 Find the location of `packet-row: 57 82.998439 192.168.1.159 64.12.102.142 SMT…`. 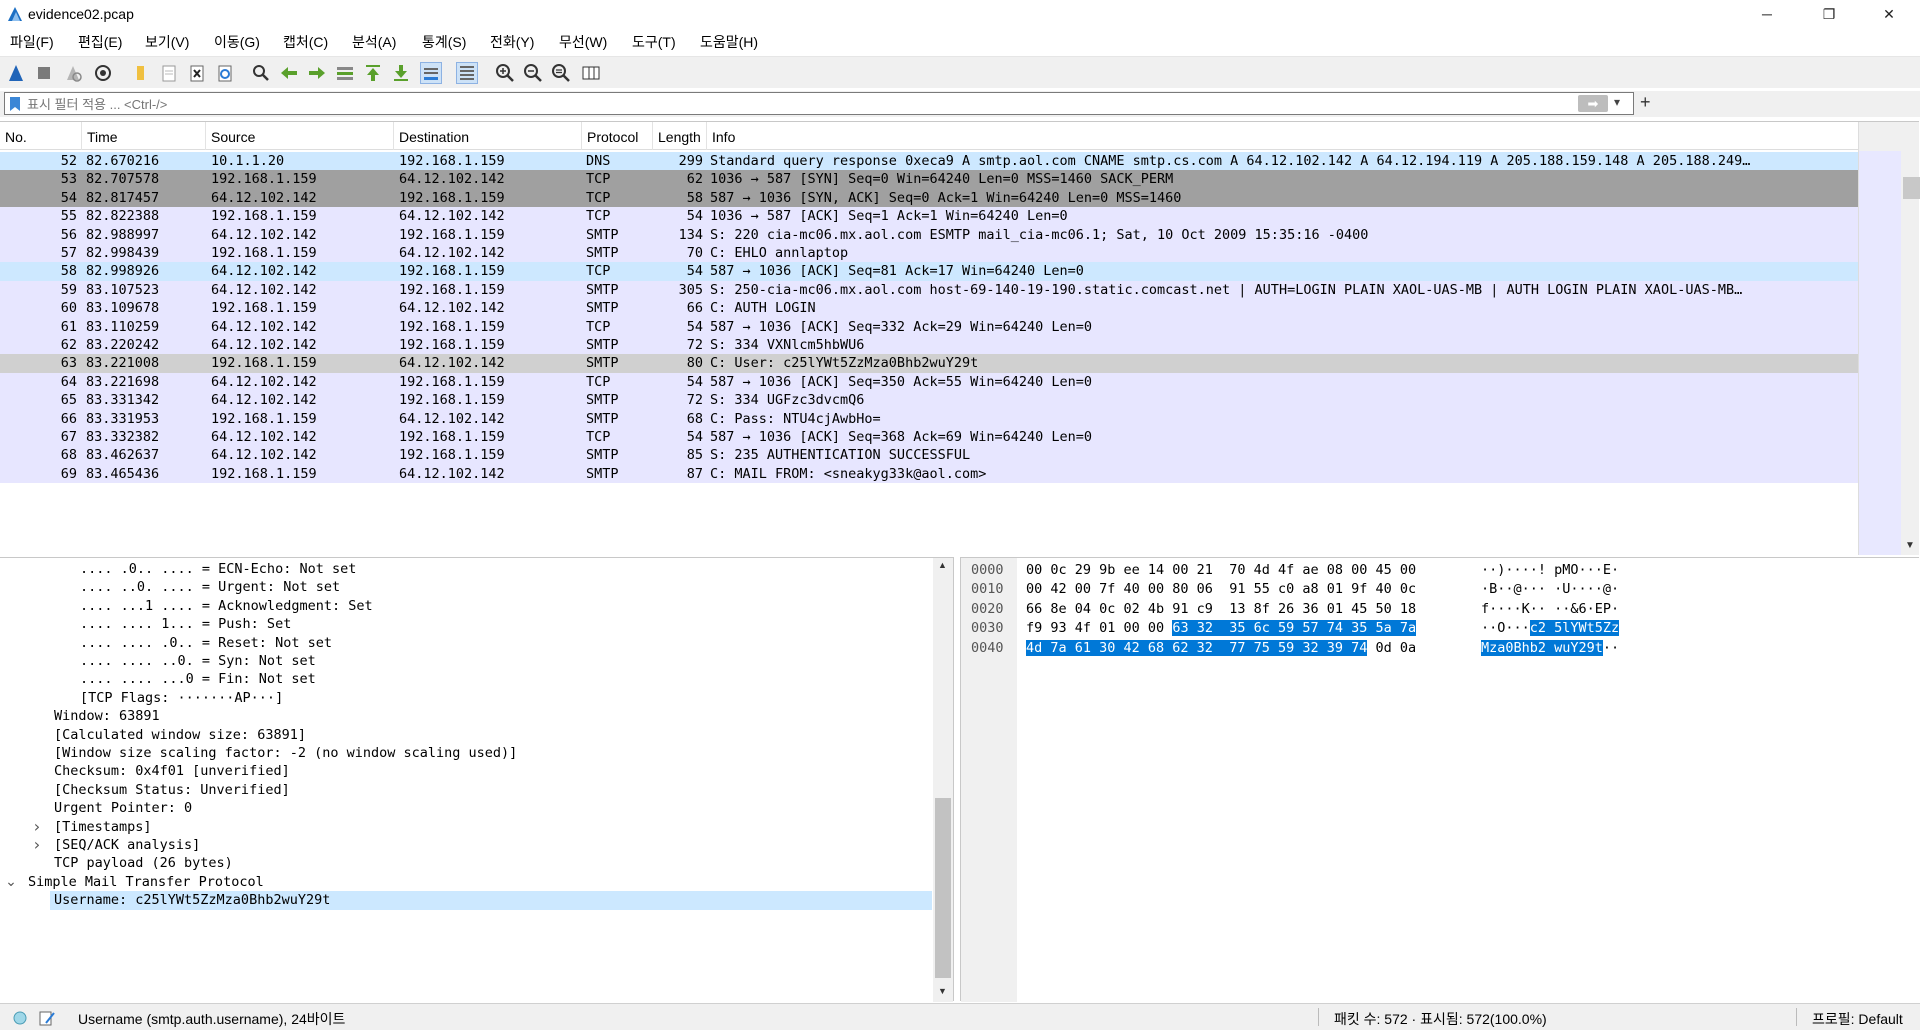

packet-row: 57 82.998439 192.168.1.159 64.12.102.142 SMT… is located at coordinates (929, 253).